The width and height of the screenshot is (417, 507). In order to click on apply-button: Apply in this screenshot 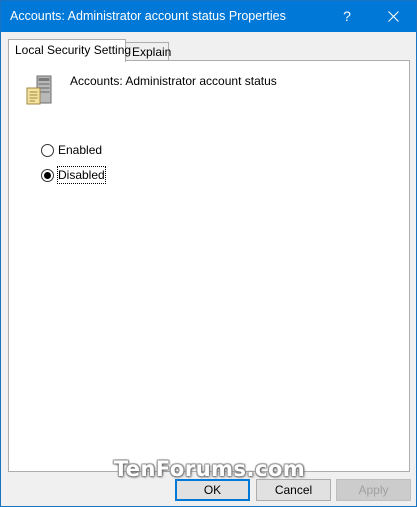, I will do `click(373, 490)`.